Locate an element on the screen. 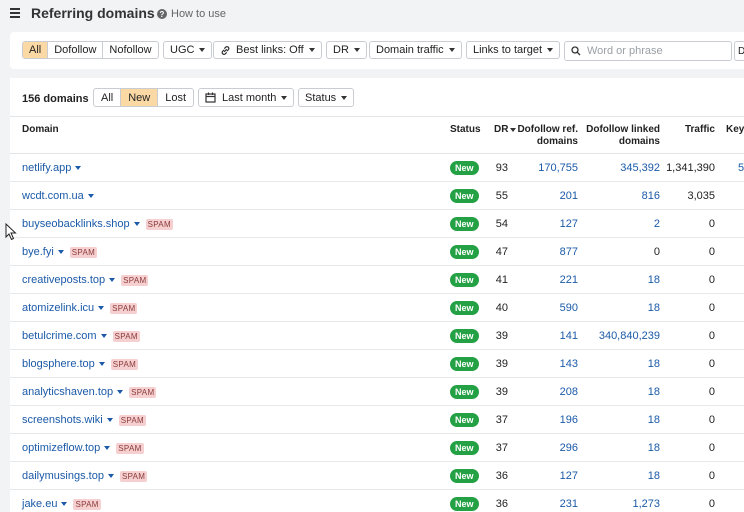 The image size is (744, 512). ref-domains-link: 231 is located at coordinates (544, 504).